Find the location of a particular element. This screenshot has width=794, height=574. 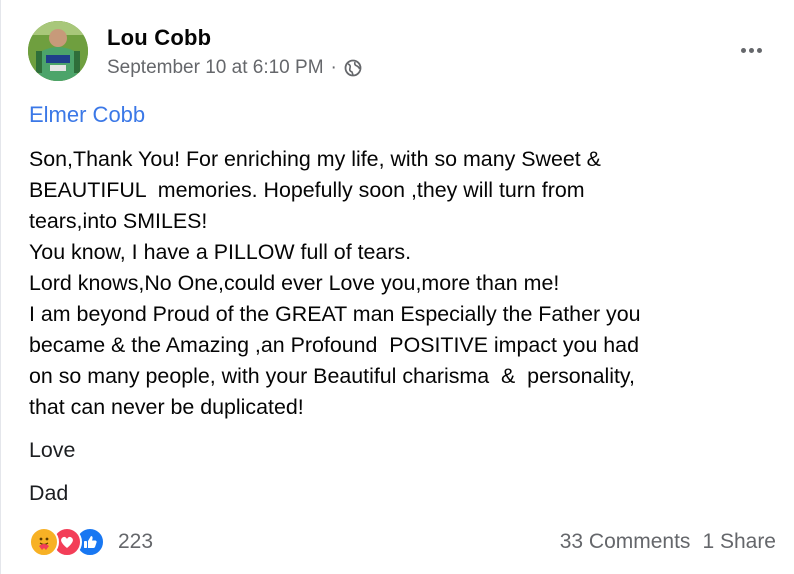

avatar is located at coordinates (58, 51).